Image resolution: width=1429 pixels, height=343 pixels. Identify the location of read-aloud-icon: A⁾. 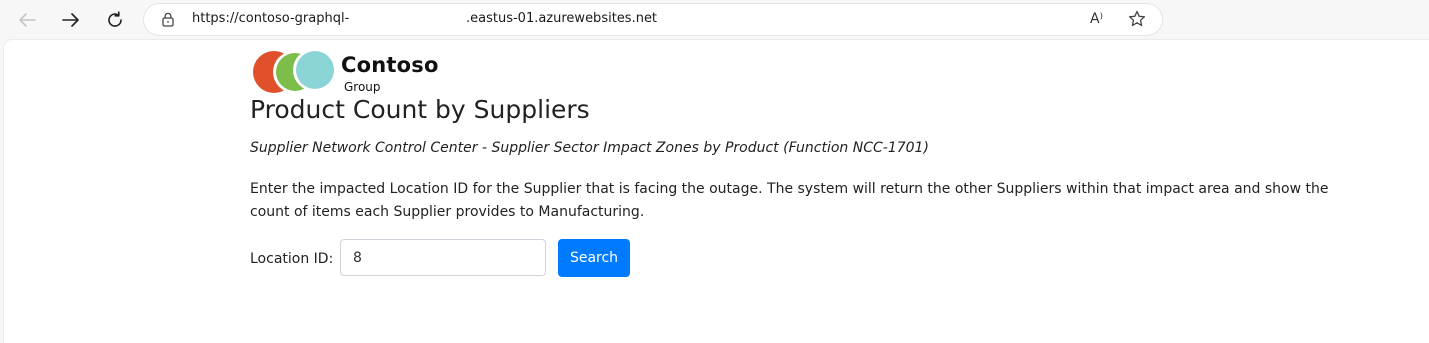
(1096, 19).